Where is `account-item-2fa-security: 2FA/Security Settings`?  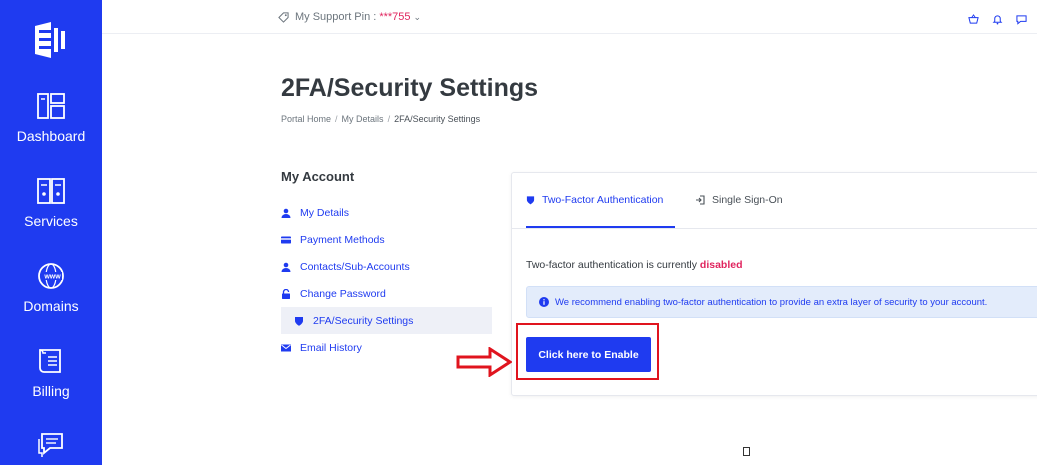
account-item-2fa-security: 2FA/Security Settings is located at coordinates (386, 320).